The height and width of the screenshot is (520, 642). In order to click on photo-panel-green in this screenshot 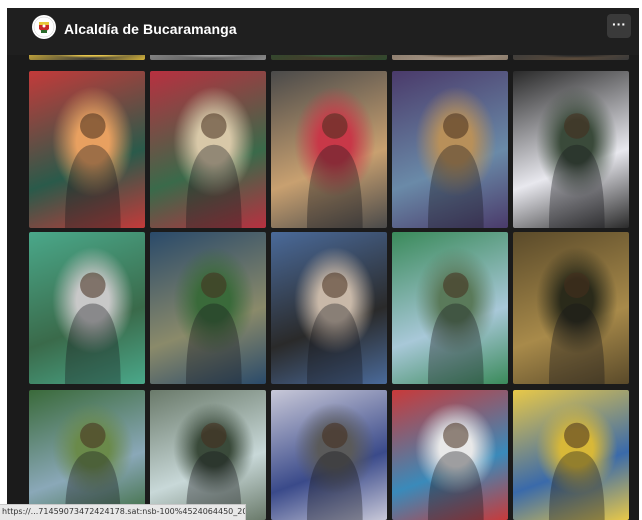, I will do `click(87, 308)`.